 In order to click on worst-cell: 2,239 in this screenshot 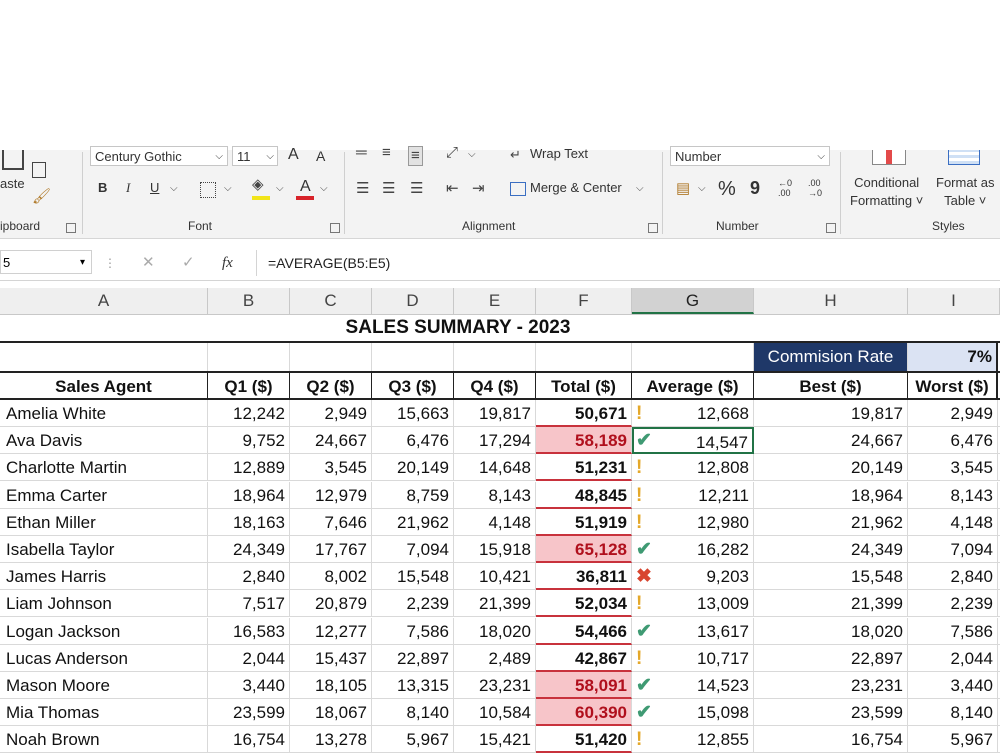, I will do `click(953, 604)`.